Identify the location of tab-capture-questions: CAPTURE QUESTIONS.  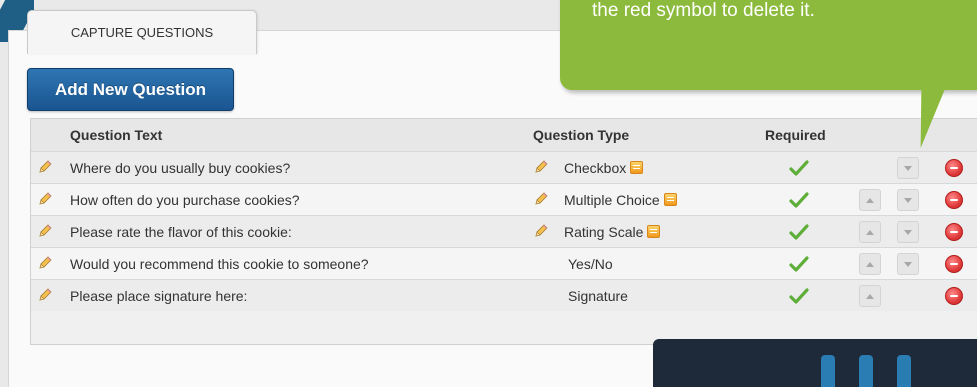
(142, 32).